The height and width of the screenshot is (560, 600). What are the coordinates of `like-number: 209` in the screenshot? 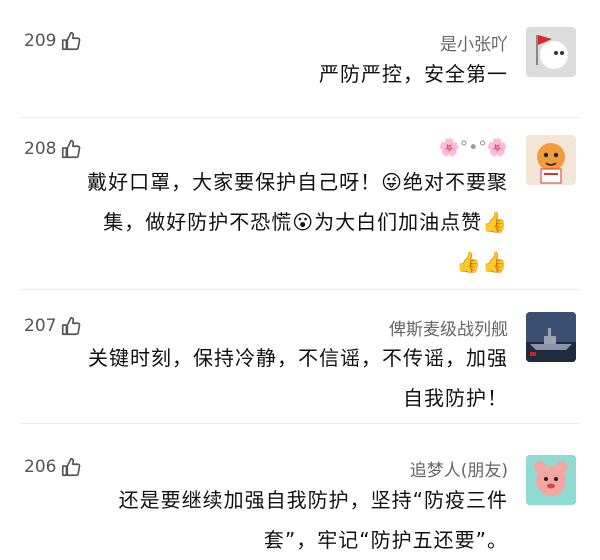 It's located at (40, 41).